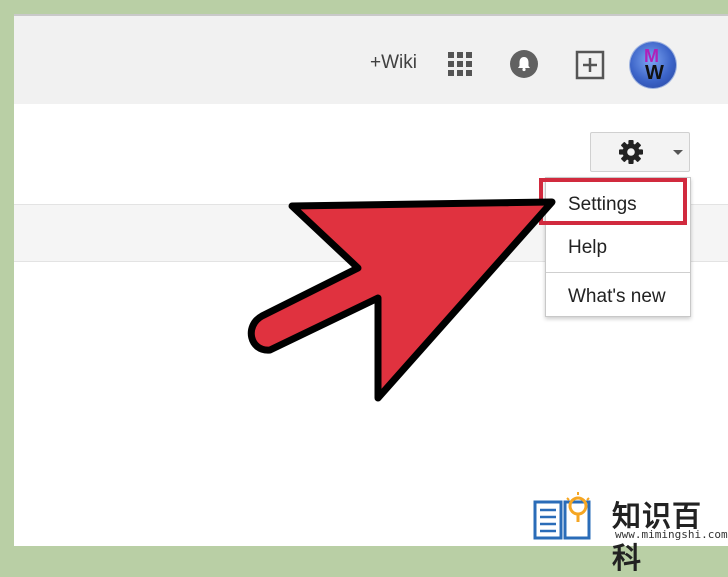 This screenshot has height=577, width=728. Describe the element at coordinates (562, 516) in the screenshot. I see `book-bulb-icon` at that location.